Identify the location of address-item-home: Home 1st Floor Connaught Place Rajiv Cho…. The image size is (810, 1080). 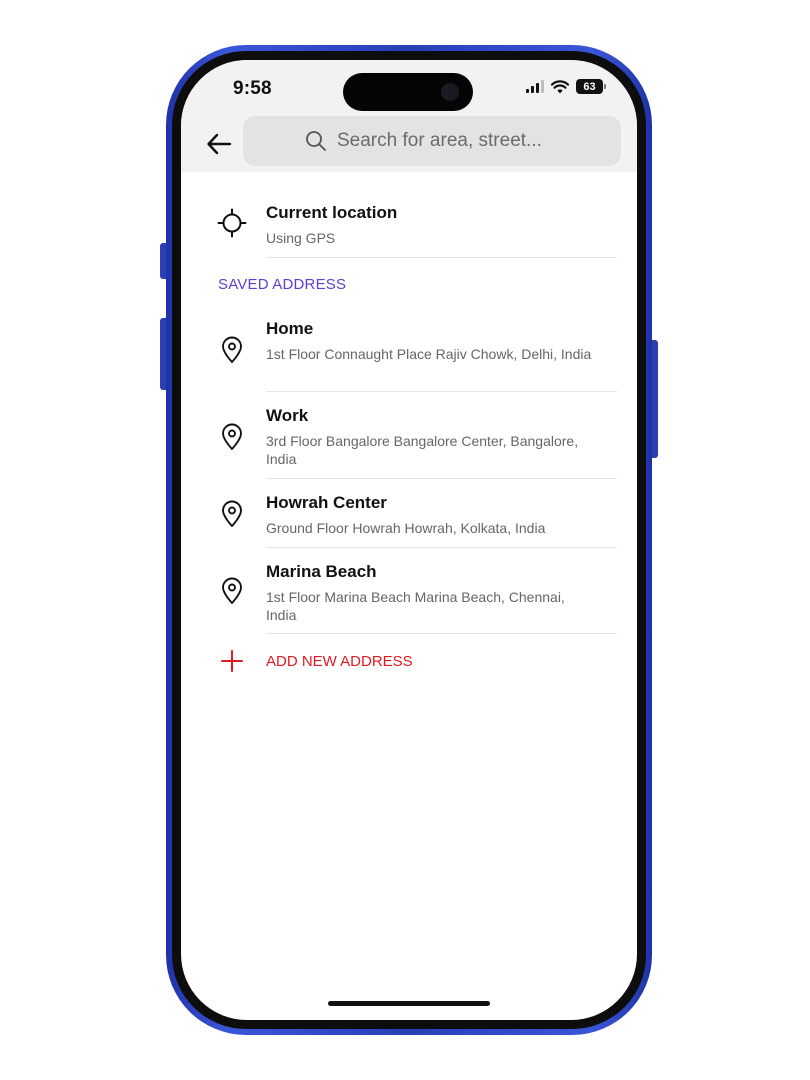
(409, 348).